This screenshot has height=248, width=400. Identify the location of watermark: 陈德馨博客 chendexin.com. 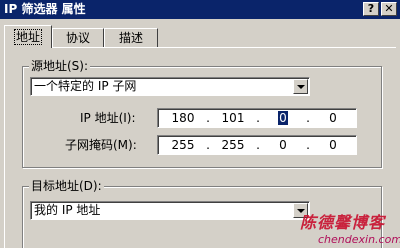
(348, 230).